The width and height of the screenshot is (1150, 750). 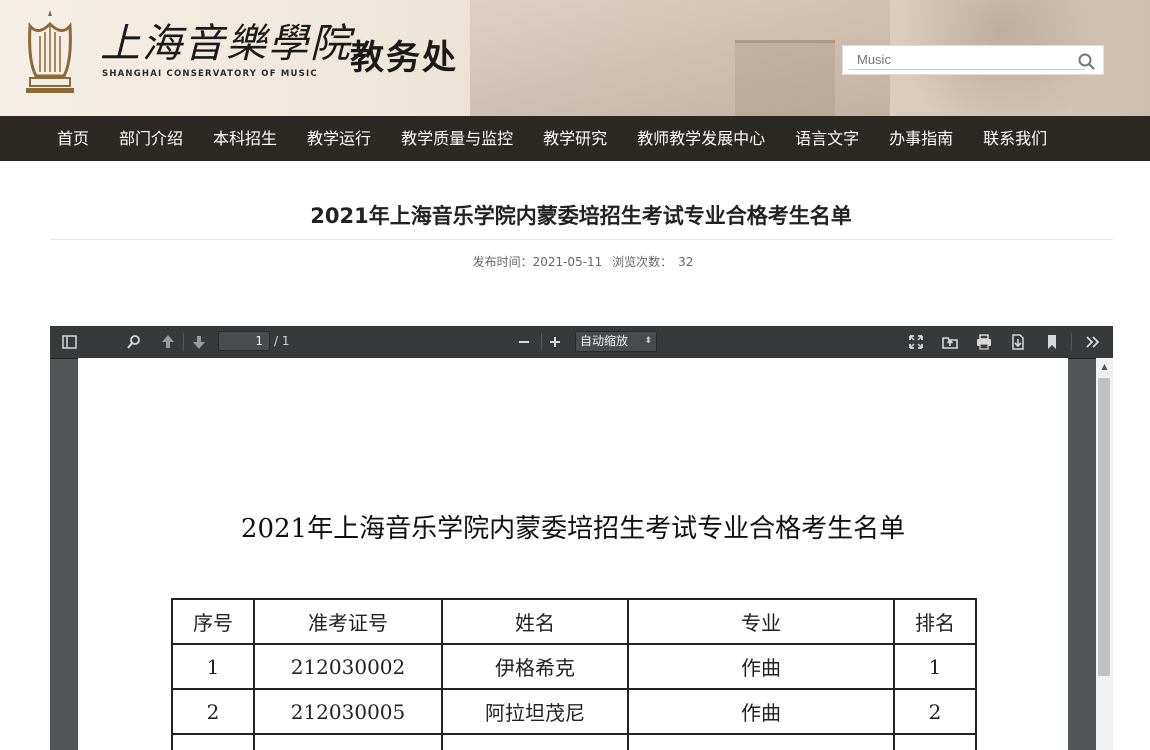 I want to click on chevron-updown-icon: ⬍, so click(x=648, y=341).